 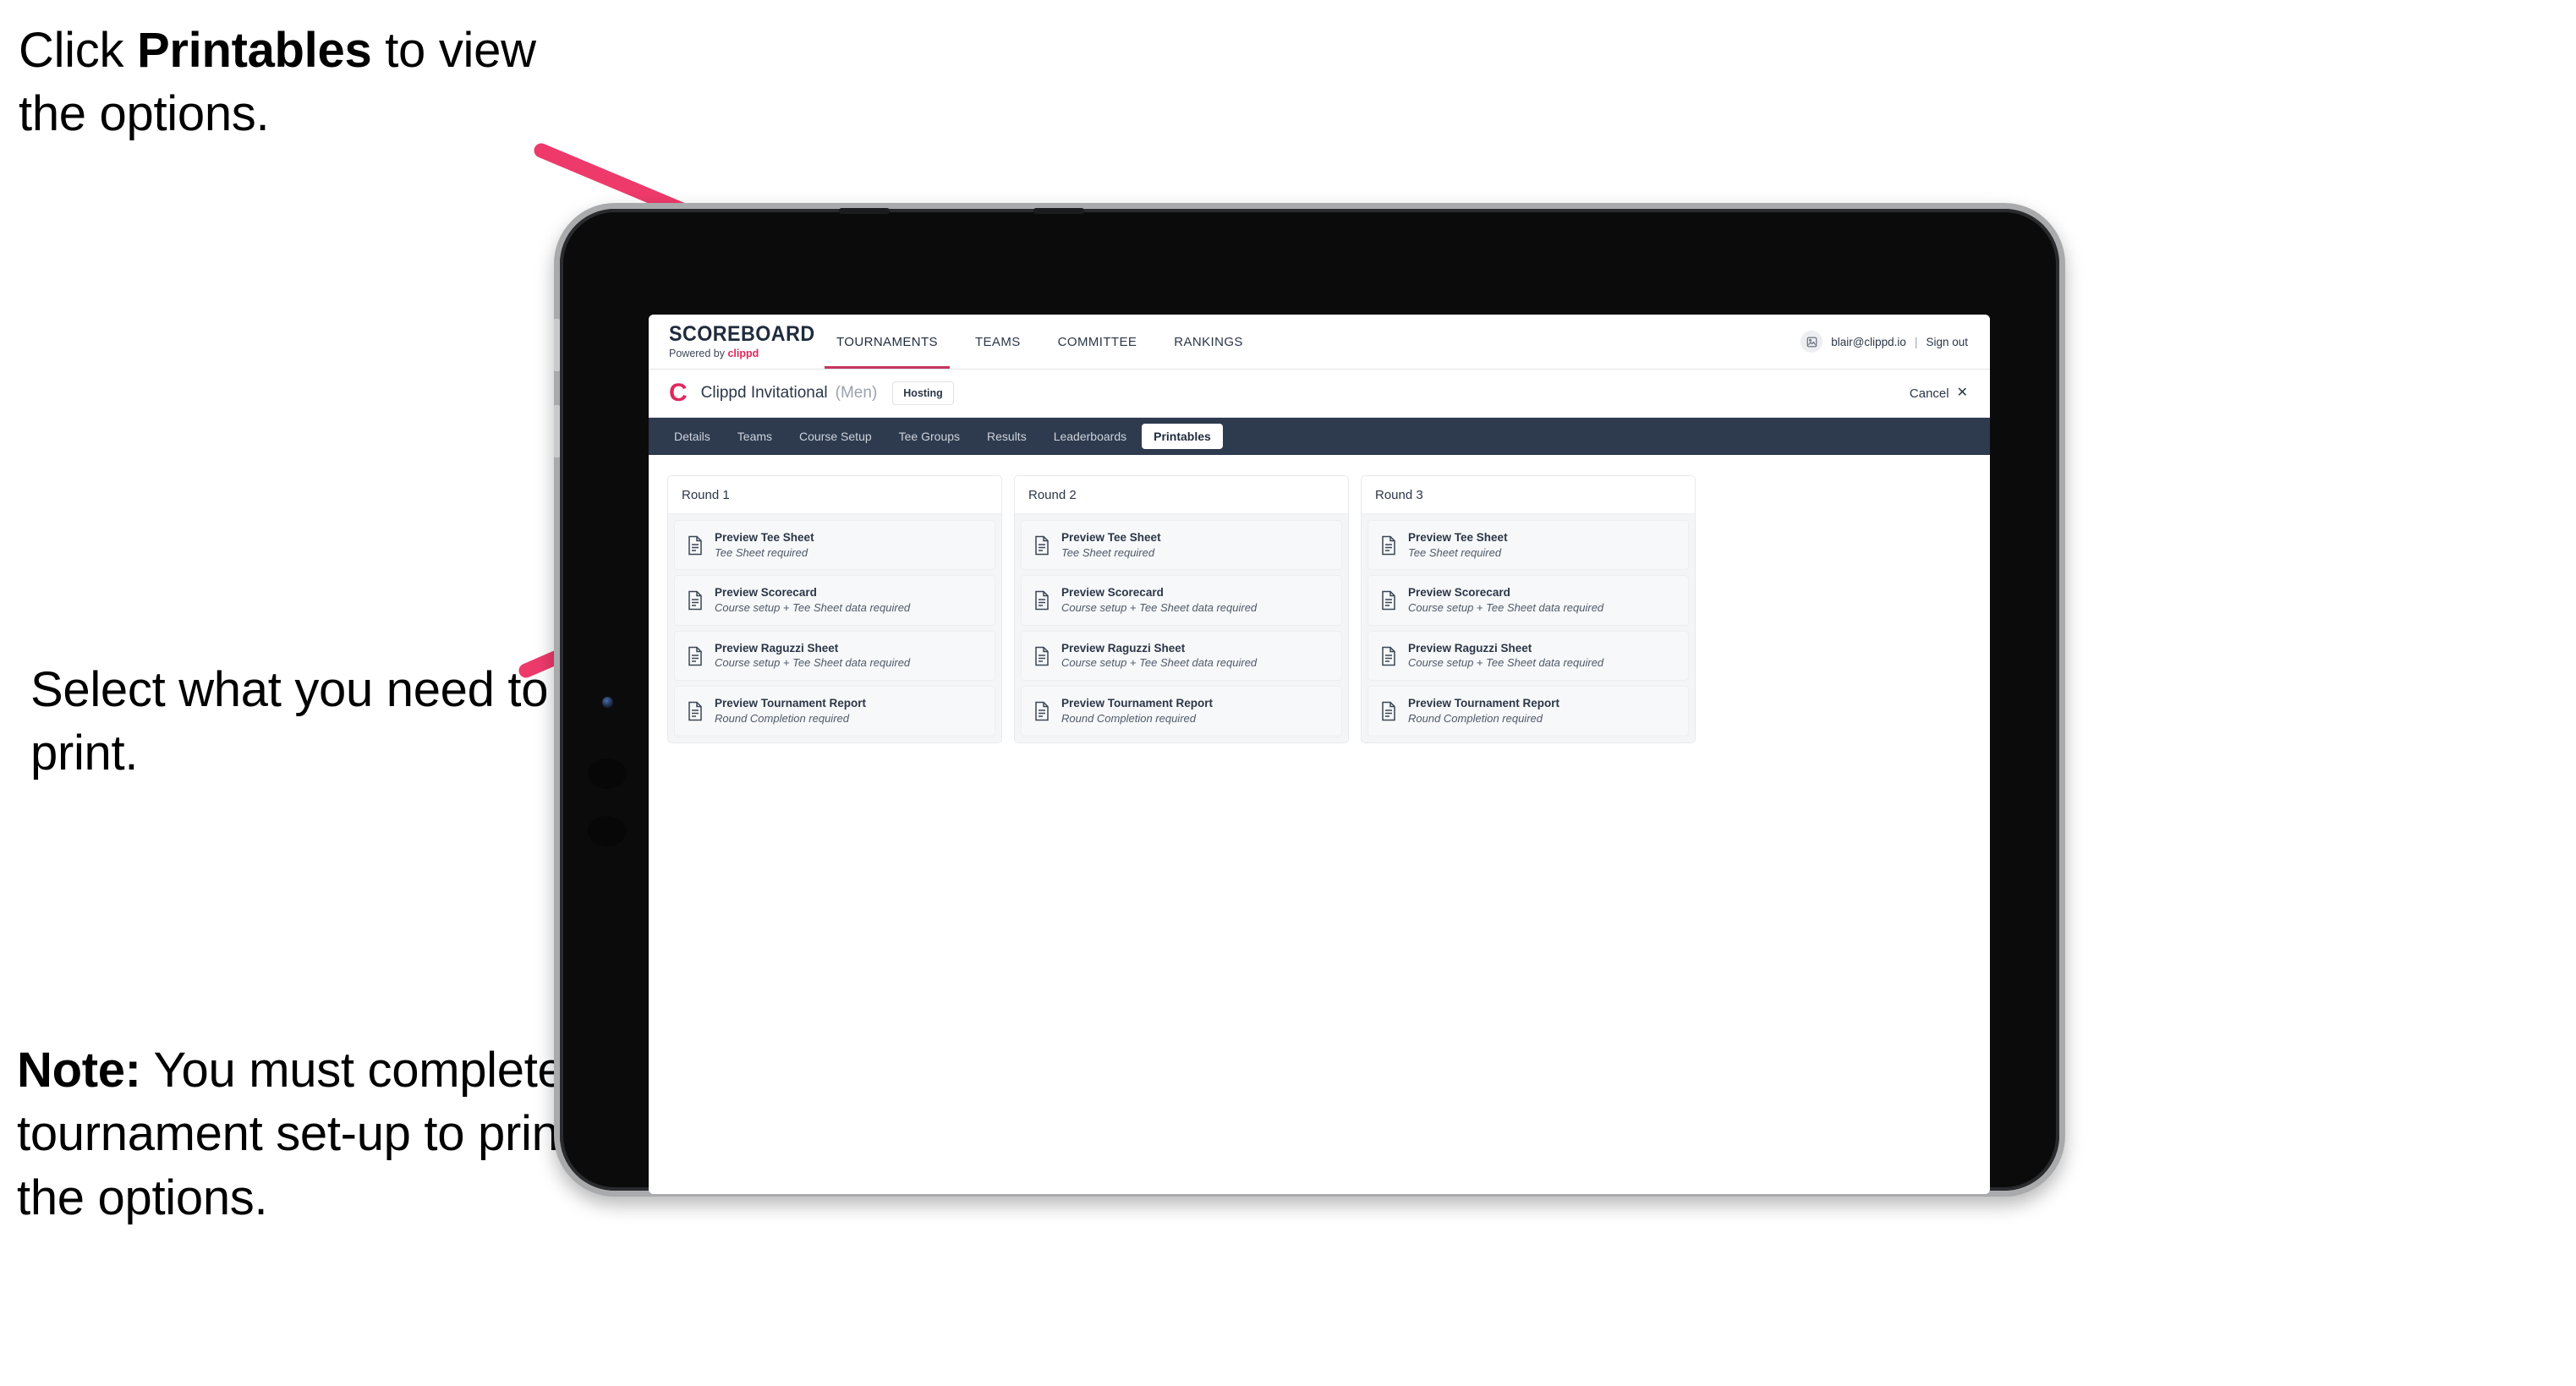 I want to click on brand-wordmark: SCOREBOARD, so click(x=742, y=334).